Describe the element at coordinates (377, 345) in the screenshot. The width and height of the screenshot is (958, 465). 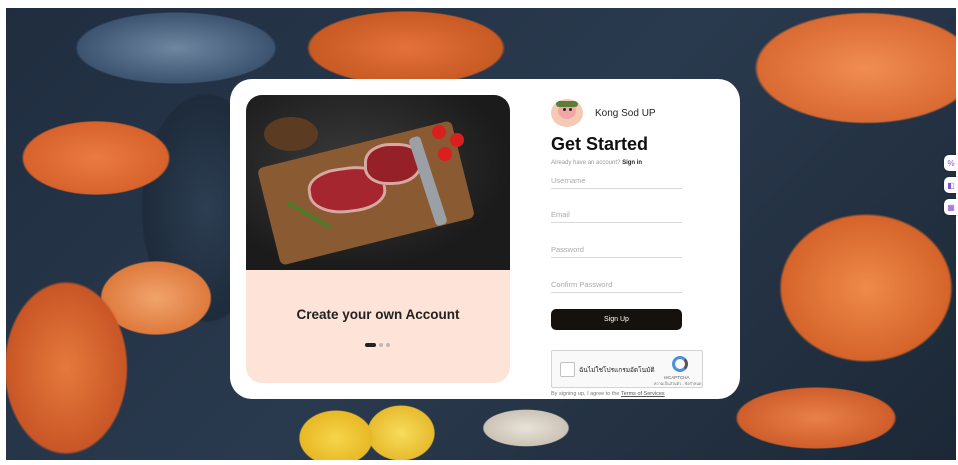
I see `carousel-dots` at that location.